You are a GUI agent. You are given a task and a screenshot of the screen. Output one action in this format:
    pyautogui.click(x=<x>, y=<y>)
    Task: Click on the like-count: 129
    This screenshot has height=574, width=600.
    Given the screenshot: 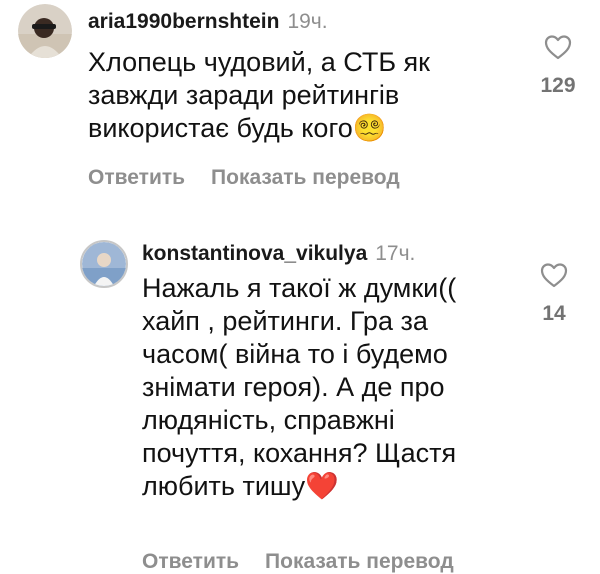 What is the action you would take?
    pyautogui.click(x=558, y=85)
    